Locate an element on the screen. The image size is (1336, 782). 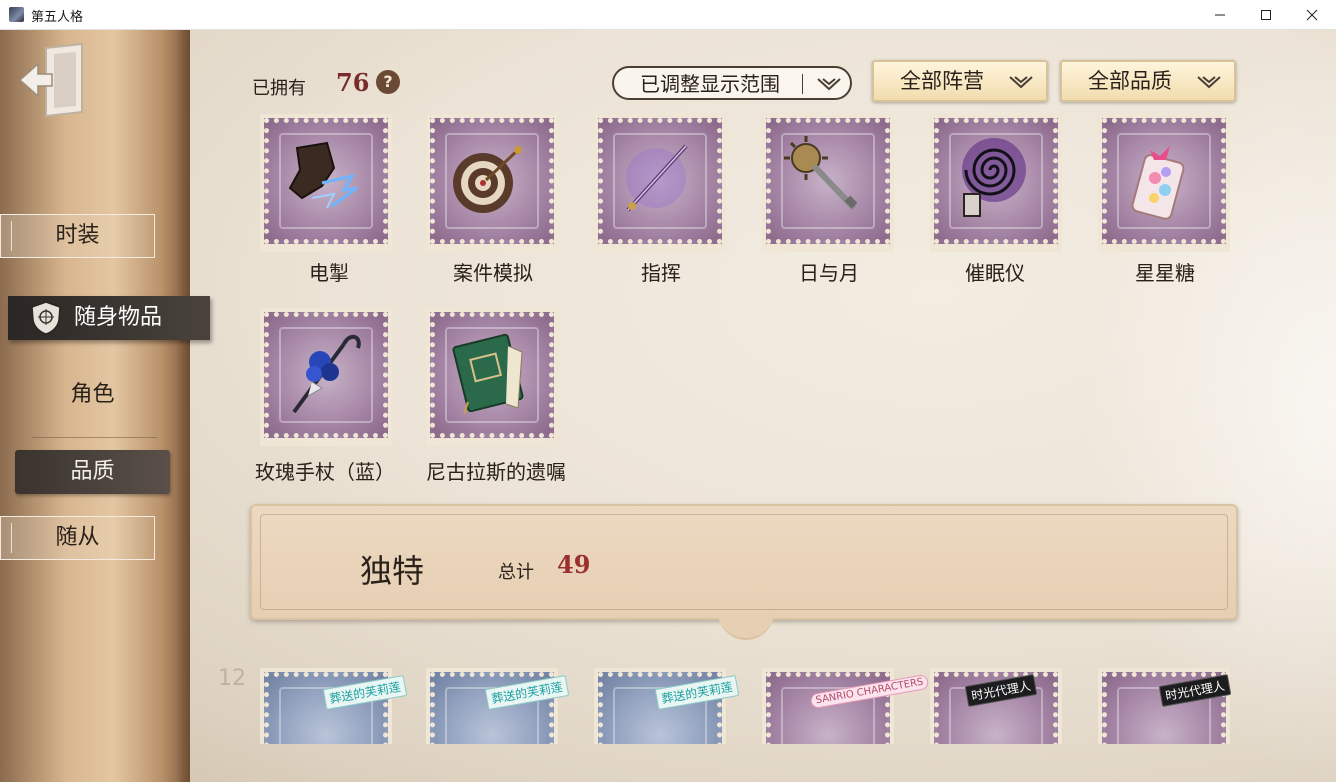
quality-dropdown: 全部品质 is located at coordinates (1148, 81).